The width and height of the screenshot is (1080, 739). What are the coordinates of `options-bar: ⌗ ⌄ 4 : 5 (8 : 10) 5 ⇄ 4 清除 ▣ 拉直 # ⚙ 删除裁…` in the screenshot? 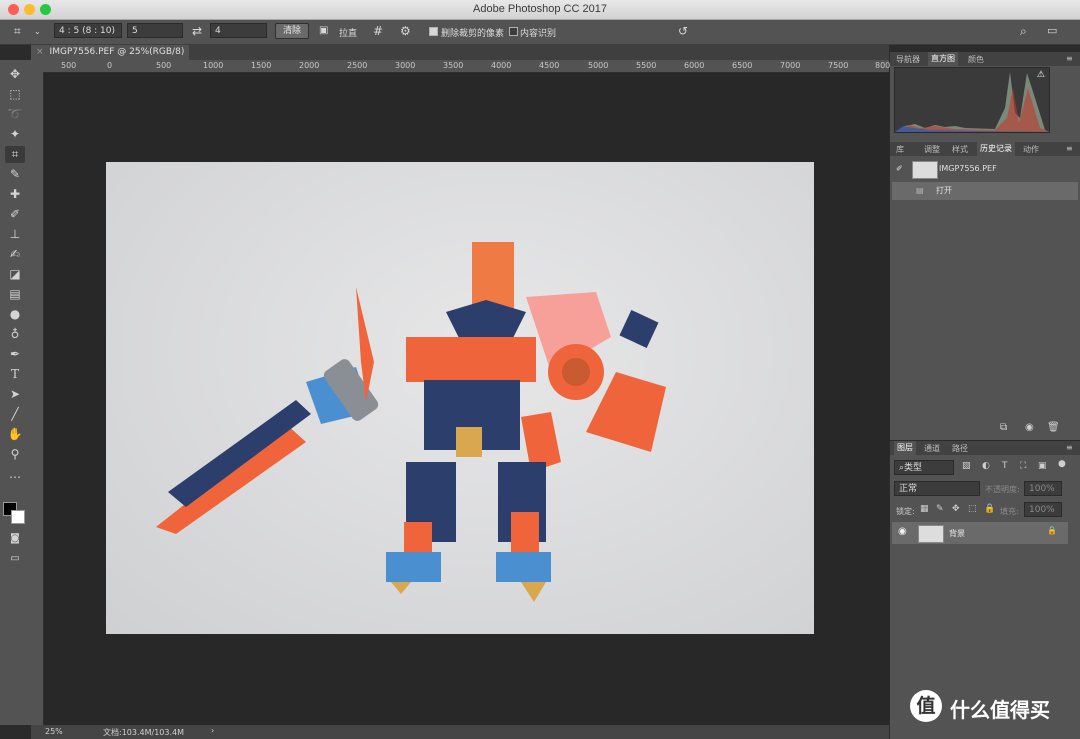 It's located at (540, 32).